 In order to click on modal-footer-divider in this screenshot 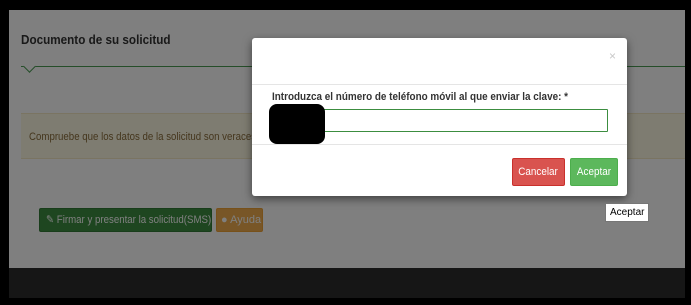, I will do `click(439, 144)`.